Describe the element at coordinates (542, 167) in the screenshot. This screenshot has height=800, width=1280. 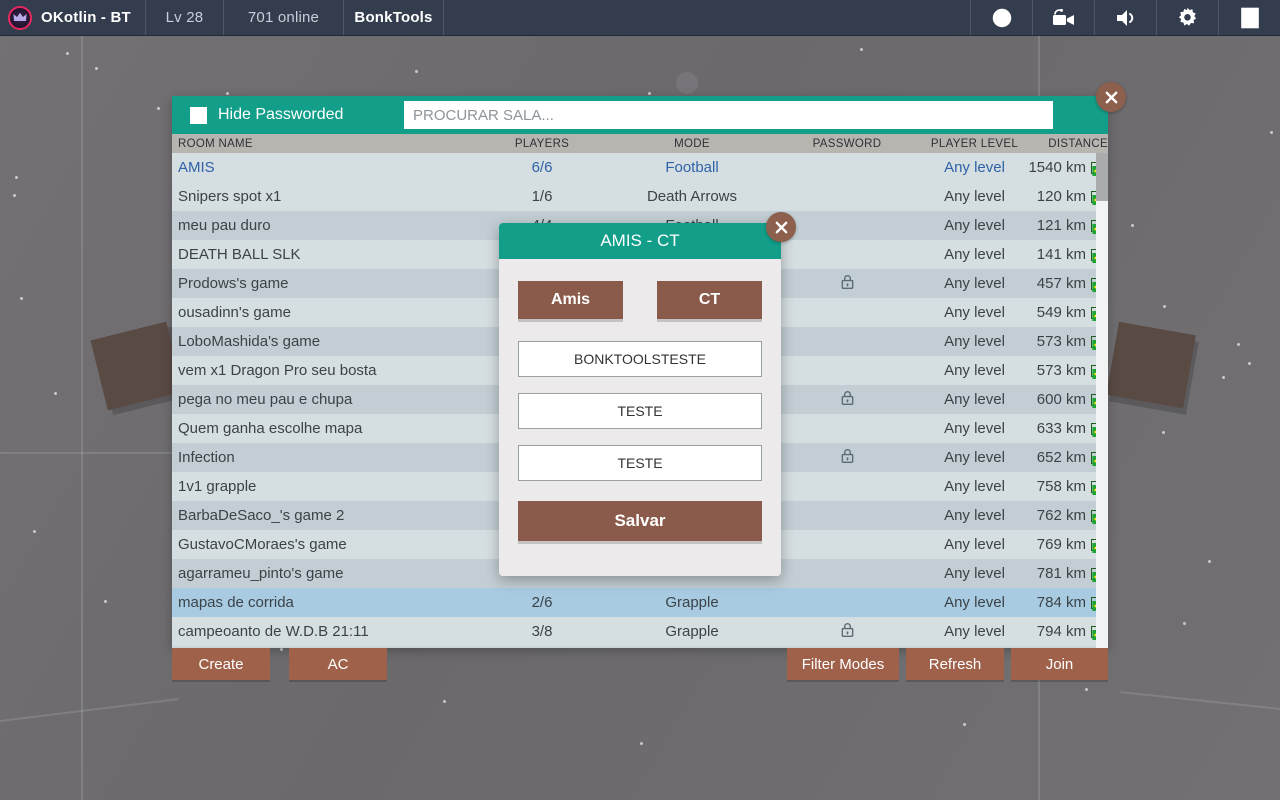
I see `room-players-cell: 6/6` at that location.